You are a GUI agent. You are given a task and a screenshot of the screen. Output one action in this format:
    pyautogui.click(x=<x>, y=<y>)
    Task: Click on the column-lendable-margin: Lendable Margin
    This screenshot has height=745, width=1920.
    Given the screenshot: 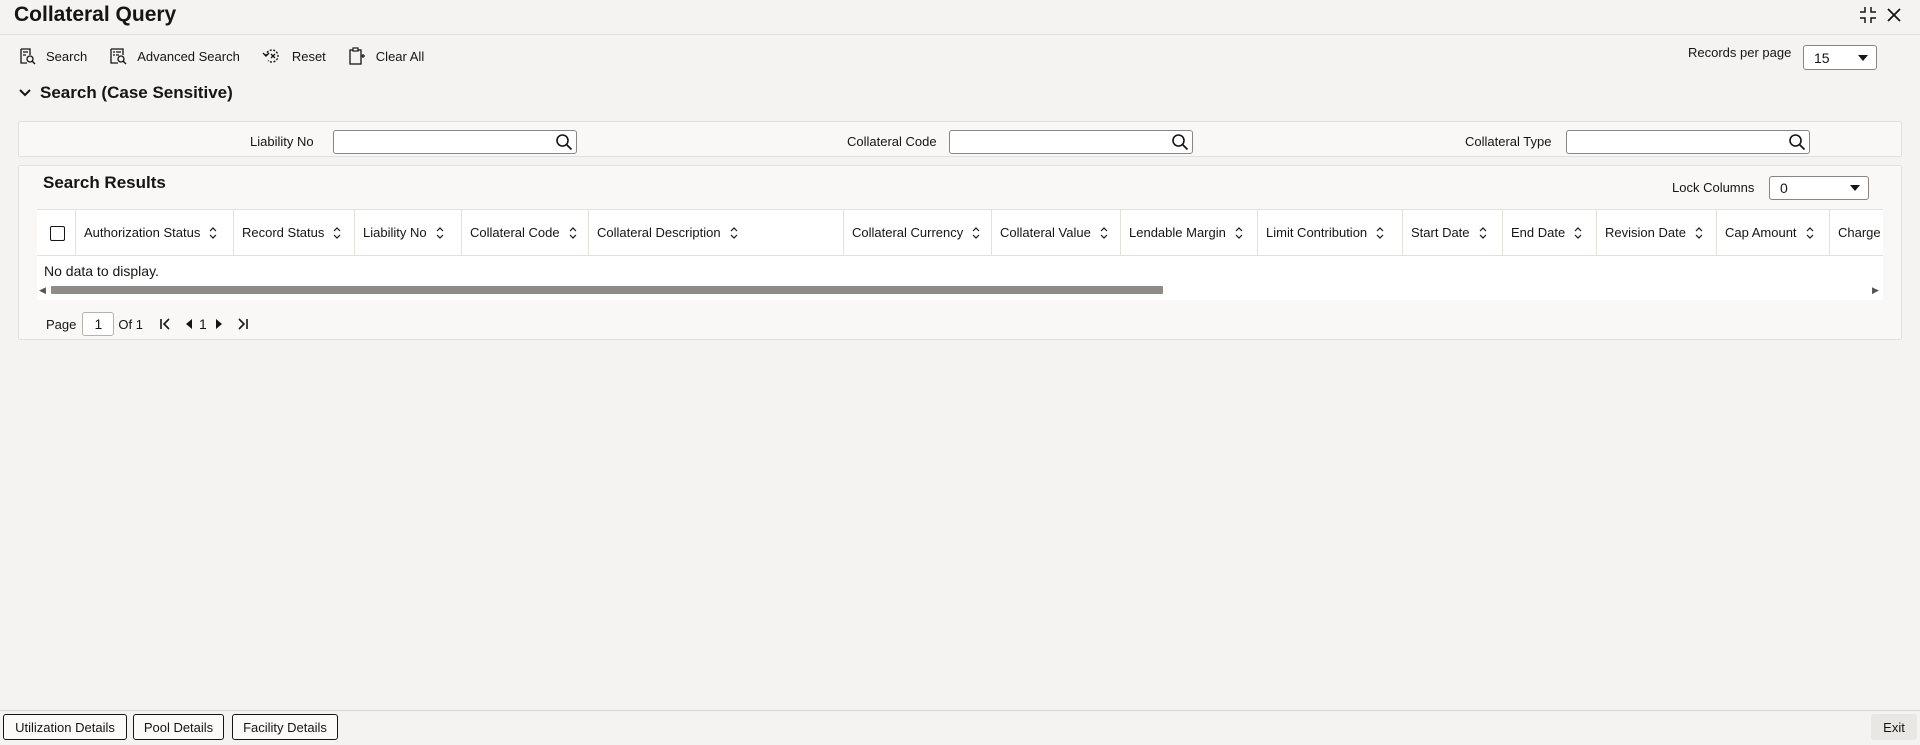 What is the action you would take?
    pyautogui.click(x=1189, y=232)
    